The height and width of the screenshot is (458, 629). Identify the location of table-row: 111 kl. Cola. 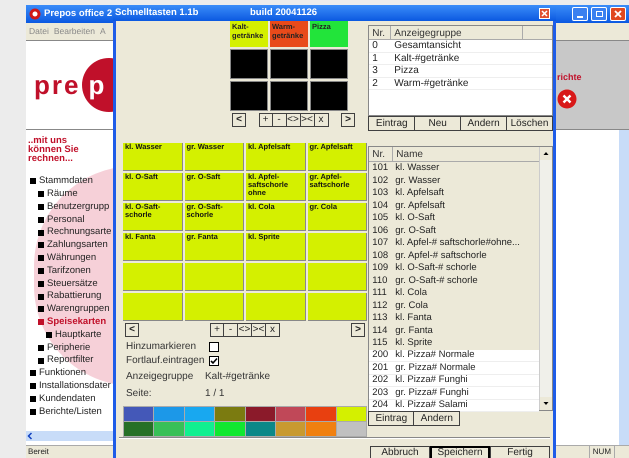
(454, 293).